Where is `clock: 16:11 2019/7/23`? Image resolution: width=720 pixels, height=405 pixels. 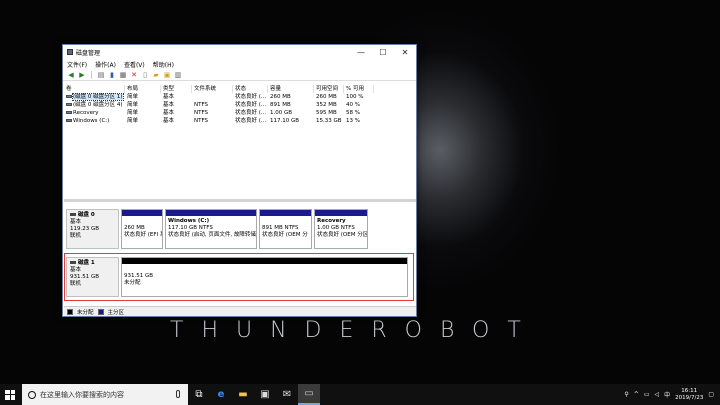
clock: 16:11 2019/7/23 is located at coordinates (689, 395).